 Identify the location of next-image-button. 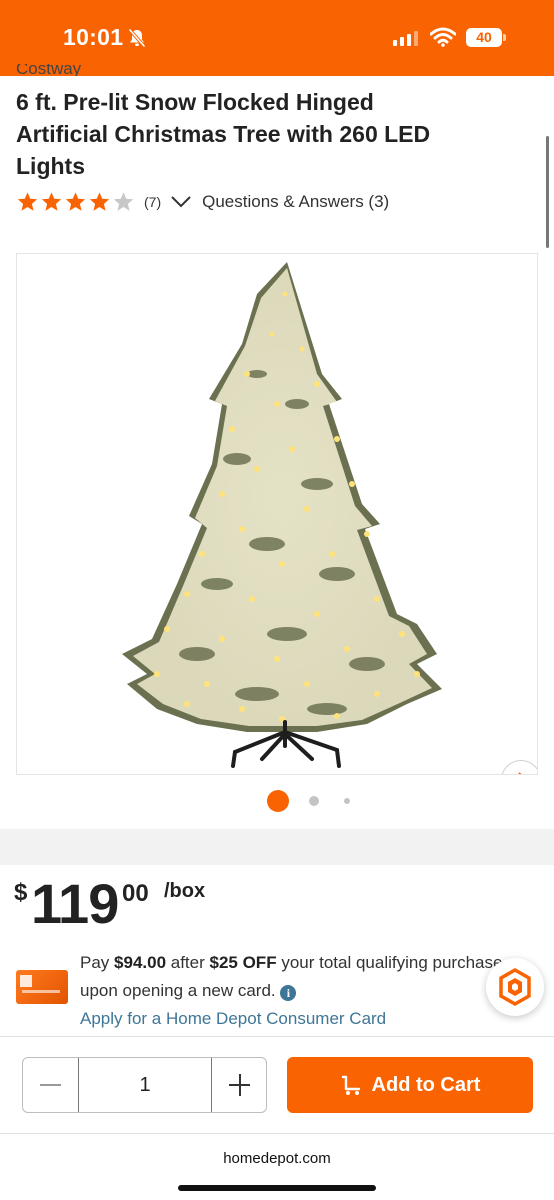
(519, 767).